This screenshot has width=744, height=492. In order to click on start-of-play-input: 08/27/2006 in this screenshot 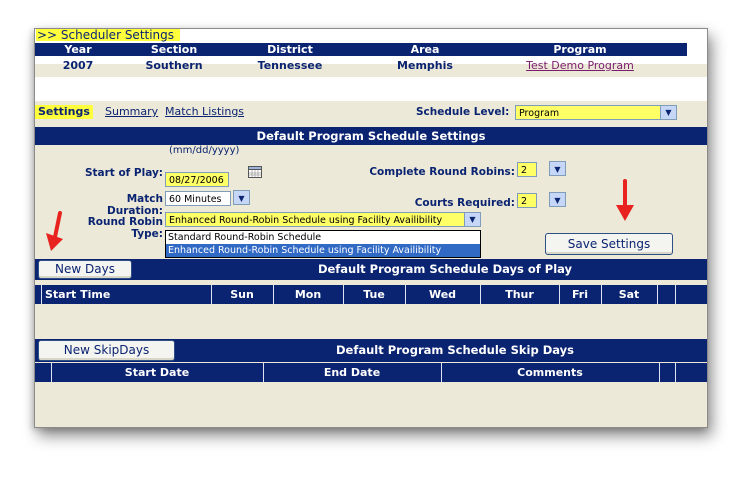, I will do `click(197, 179)`.